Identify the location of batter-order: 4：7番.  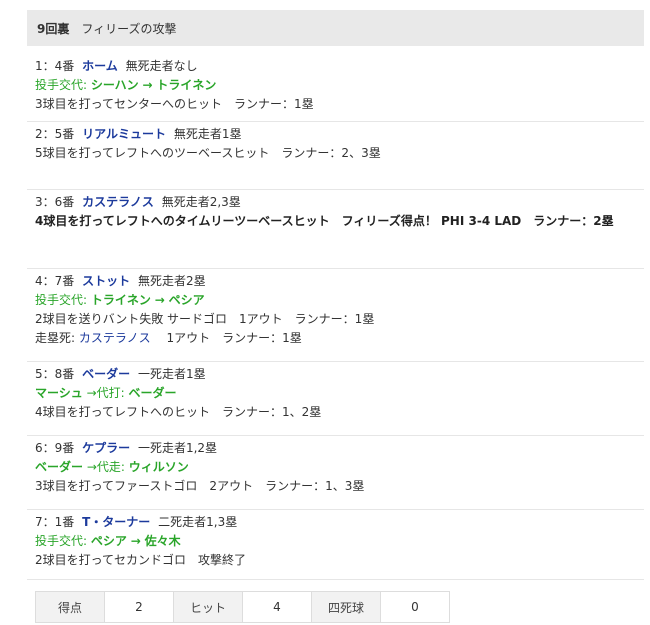
(55, 281).